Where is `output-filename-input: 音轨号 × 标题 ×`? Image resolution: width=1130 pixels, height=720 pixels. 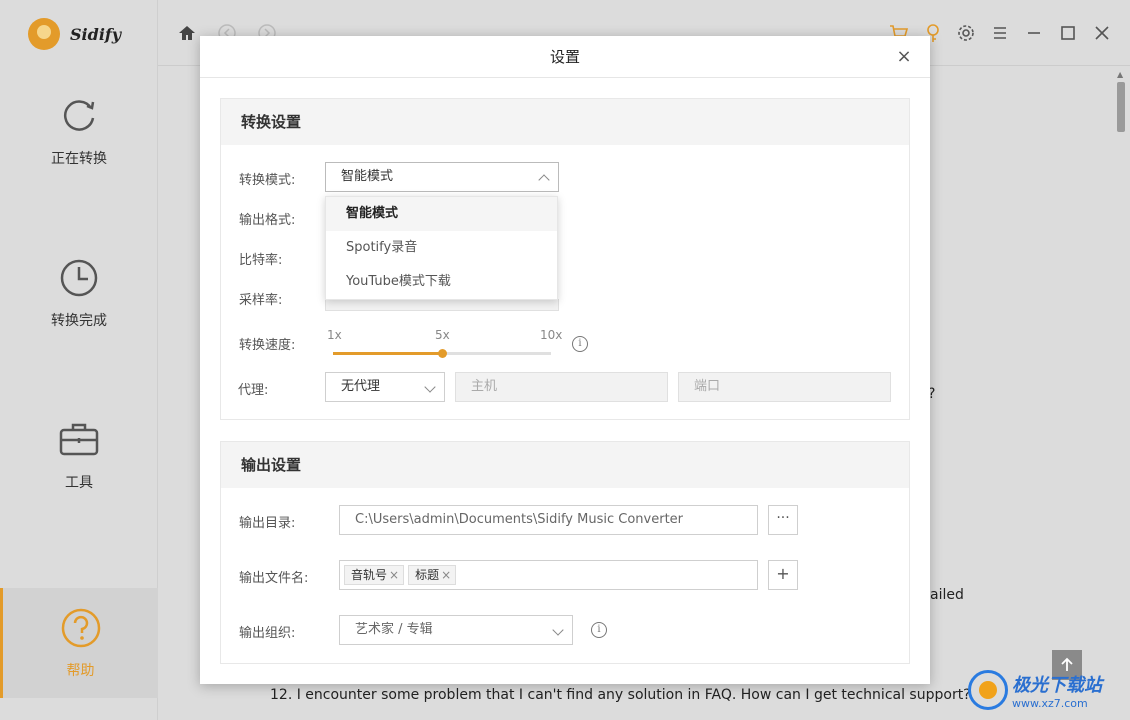
output-filename-input: 音轨号 × 标题 × is located at coordinates (548, 575).